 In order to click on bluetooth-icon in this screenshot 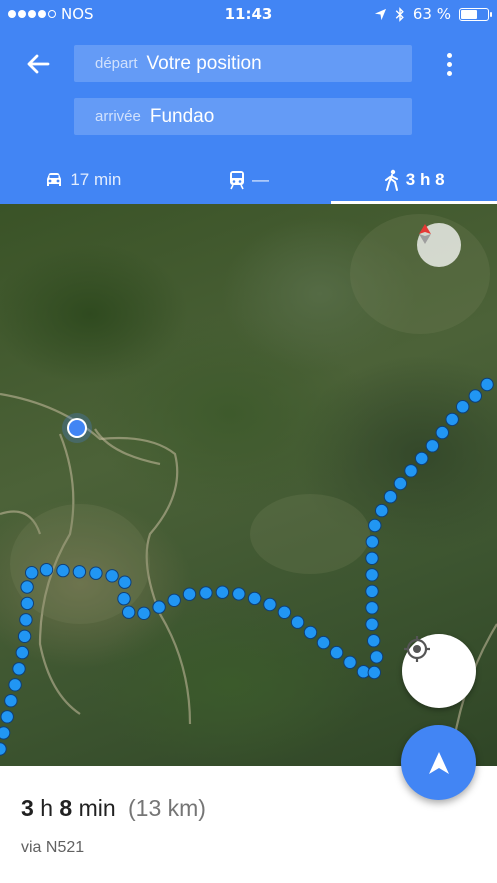, I will do `click(399, 14)`.